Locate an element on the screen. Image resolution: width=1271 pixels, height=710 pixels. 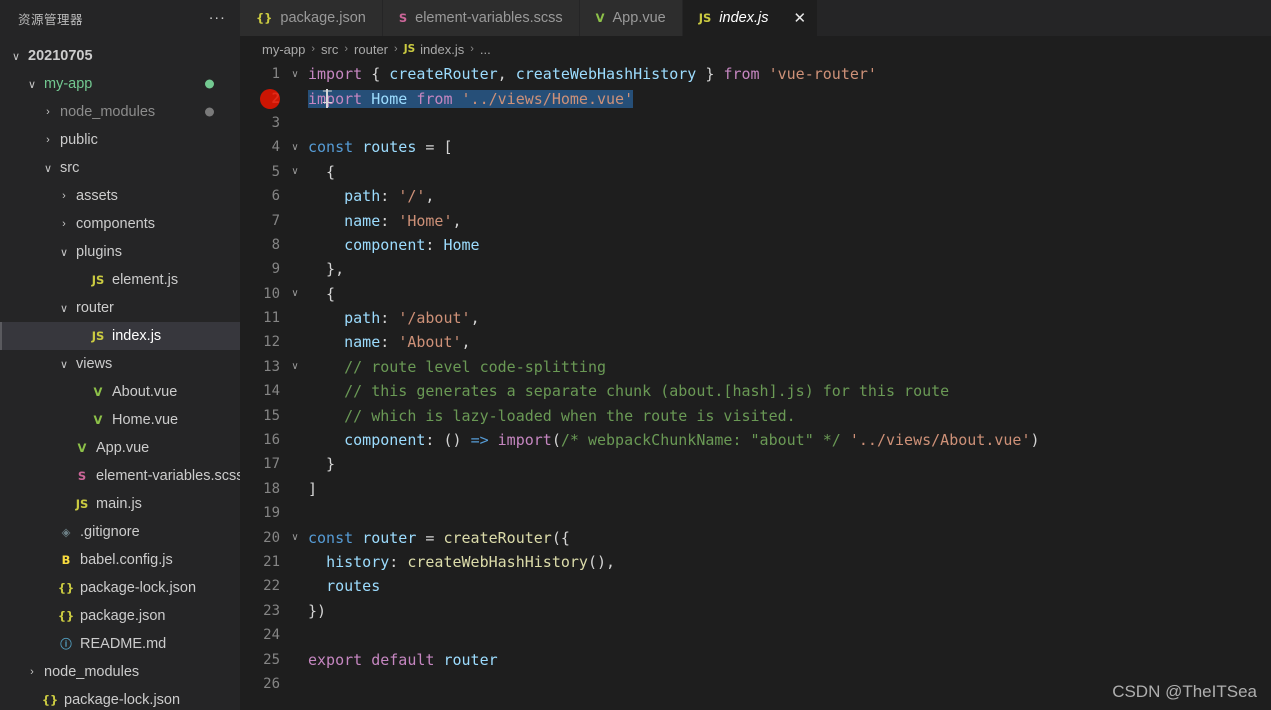
code-line: 4 ∨ const routes = [ is located at coordinates (755, 147).